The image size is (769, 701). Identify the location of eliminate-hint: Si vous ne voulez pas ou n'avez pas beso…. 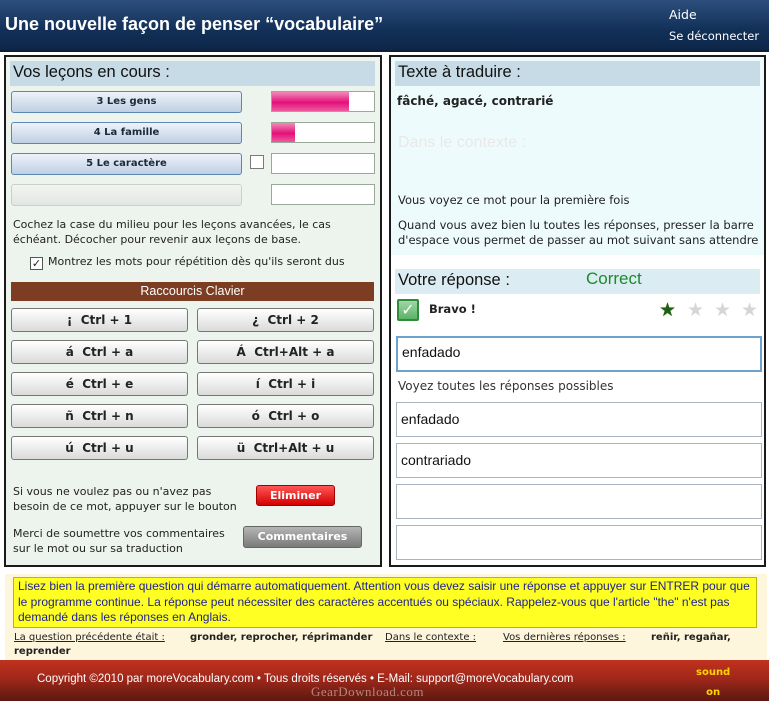
(125, 499).